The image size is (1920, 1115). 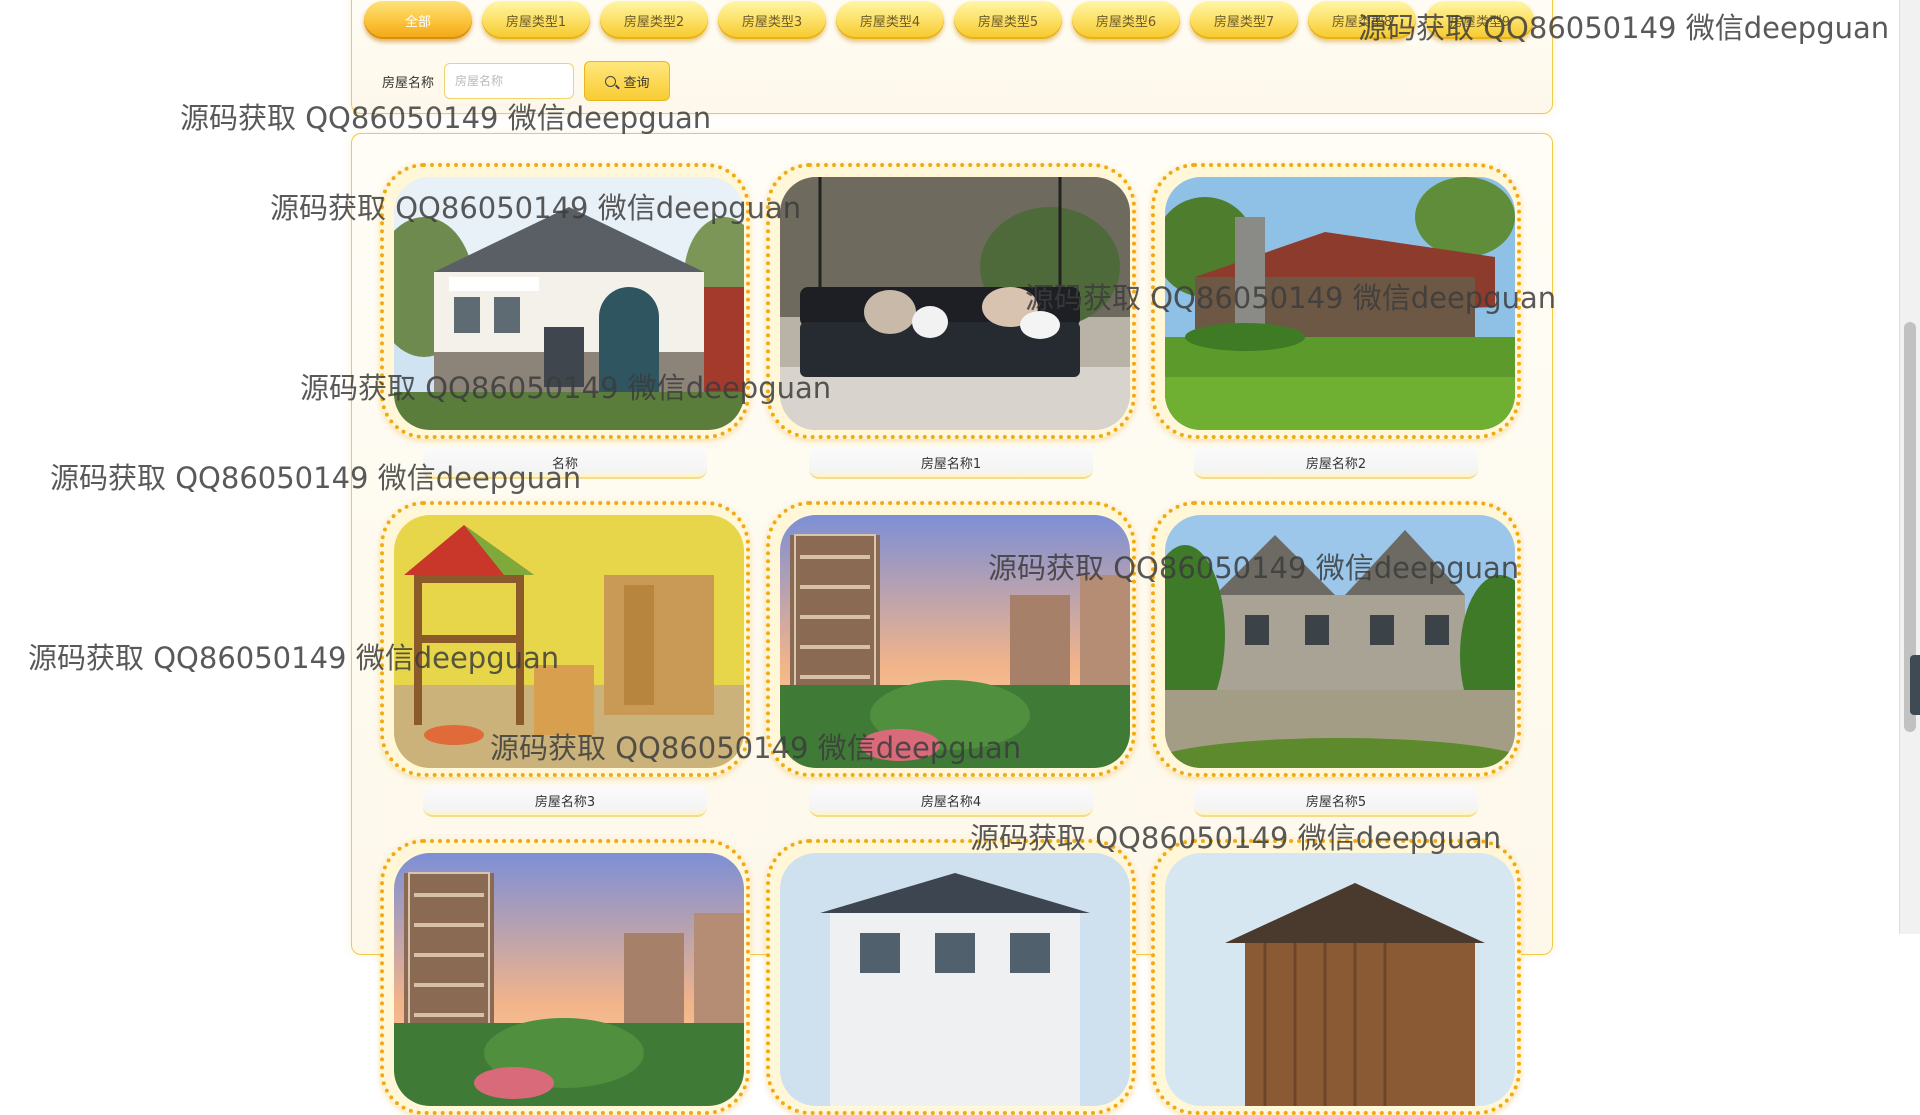 What do you see at coordinates (1244, 20) in the screenshot?
I see `tab-type-7: 房屋类型7` at bounding box center [1244, 20].